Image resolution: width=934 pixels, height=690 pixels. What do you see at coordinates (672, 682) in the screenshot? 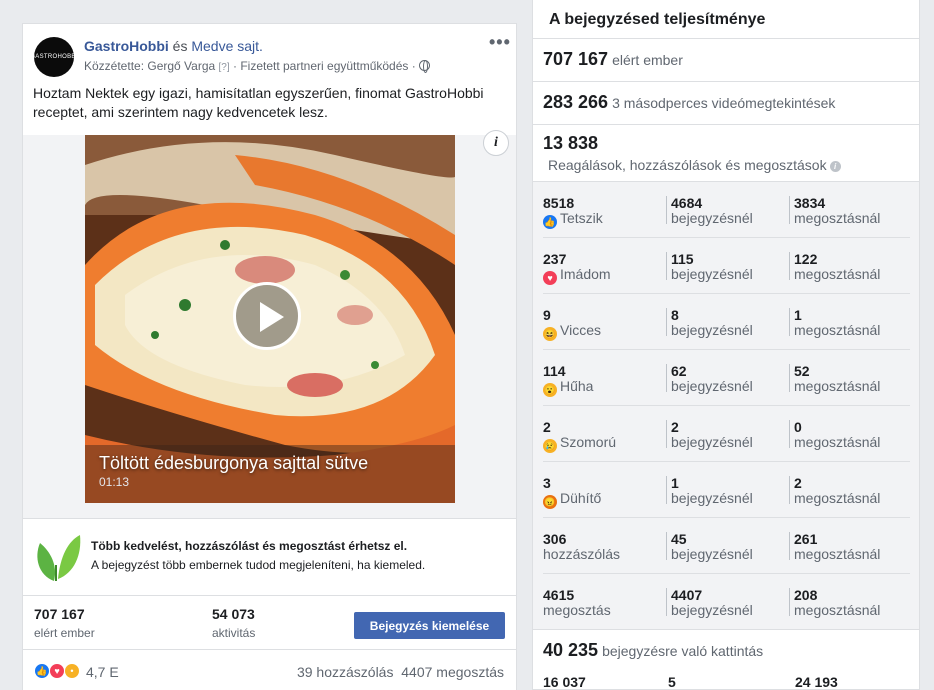
I see `clicks-breakdown-2: 5` at bounding box center [672, 682].